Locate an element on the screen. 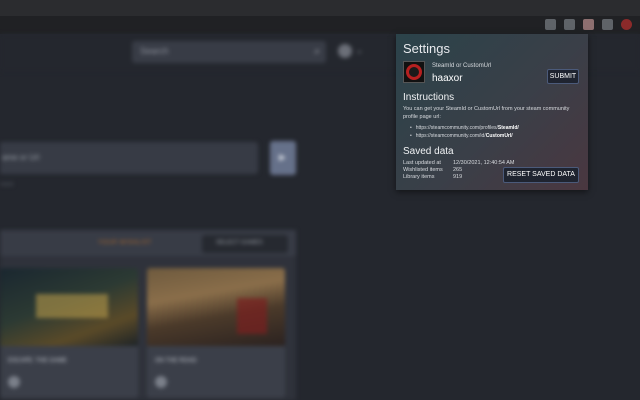 This screenshot has height=400, width=640. game-card: ESCAPE: THE GAME is located at coordinates (69, 333).